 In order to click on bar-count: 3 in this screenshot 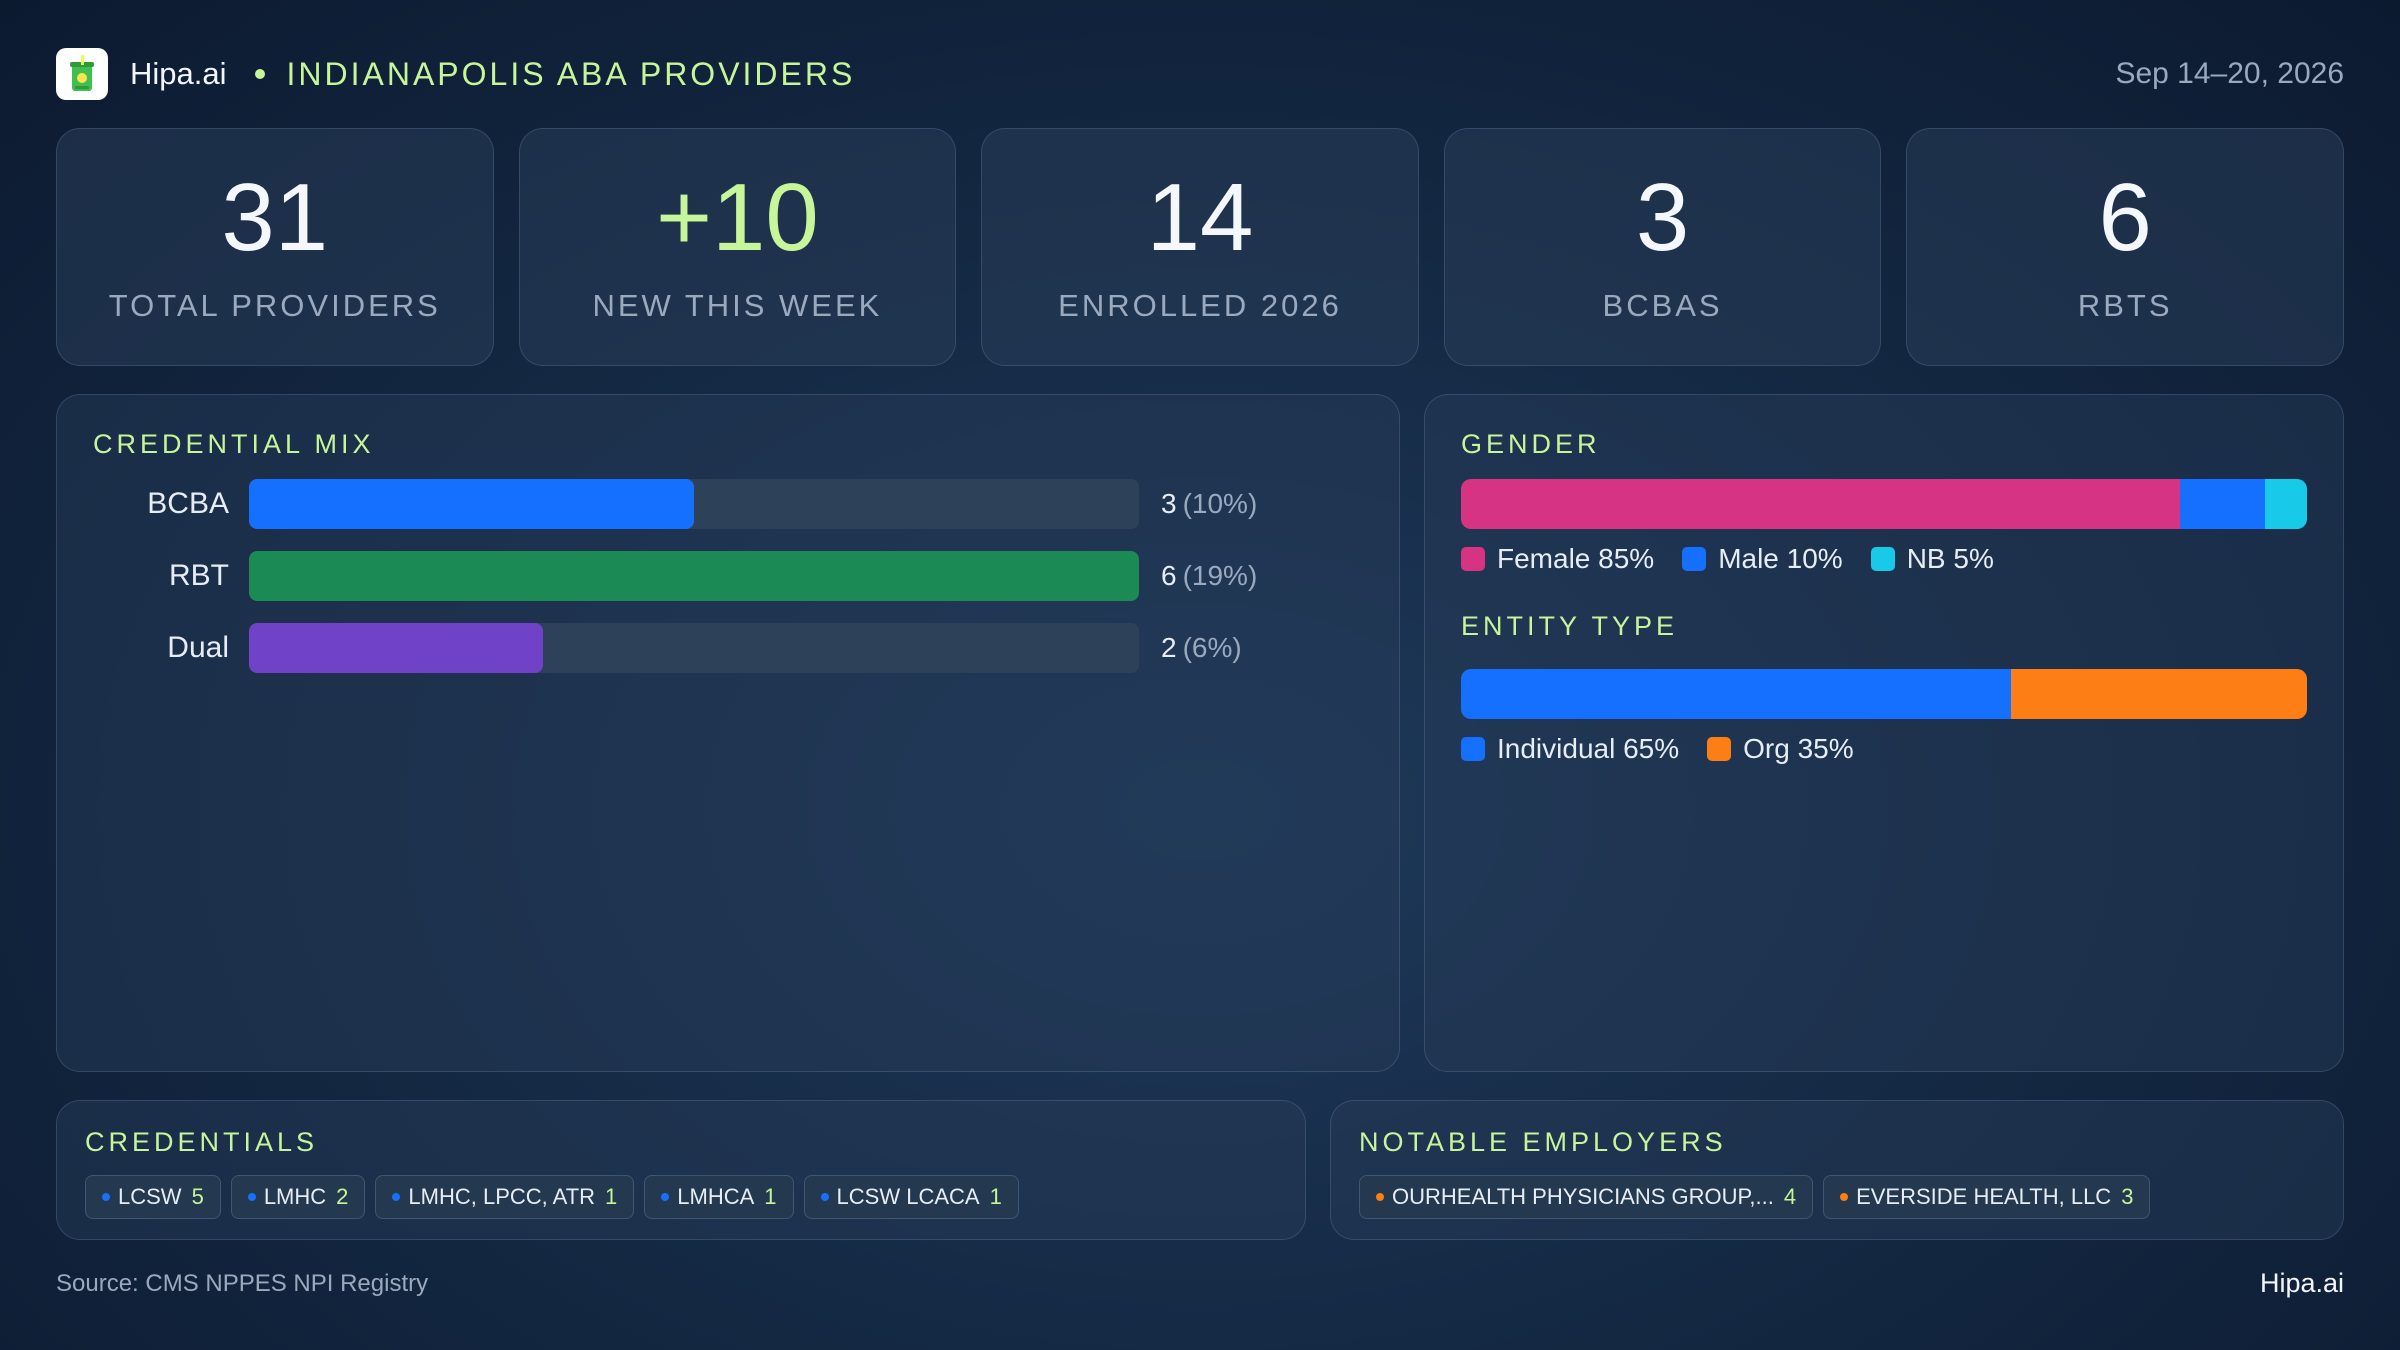, I will do `click(1169, 503)`.